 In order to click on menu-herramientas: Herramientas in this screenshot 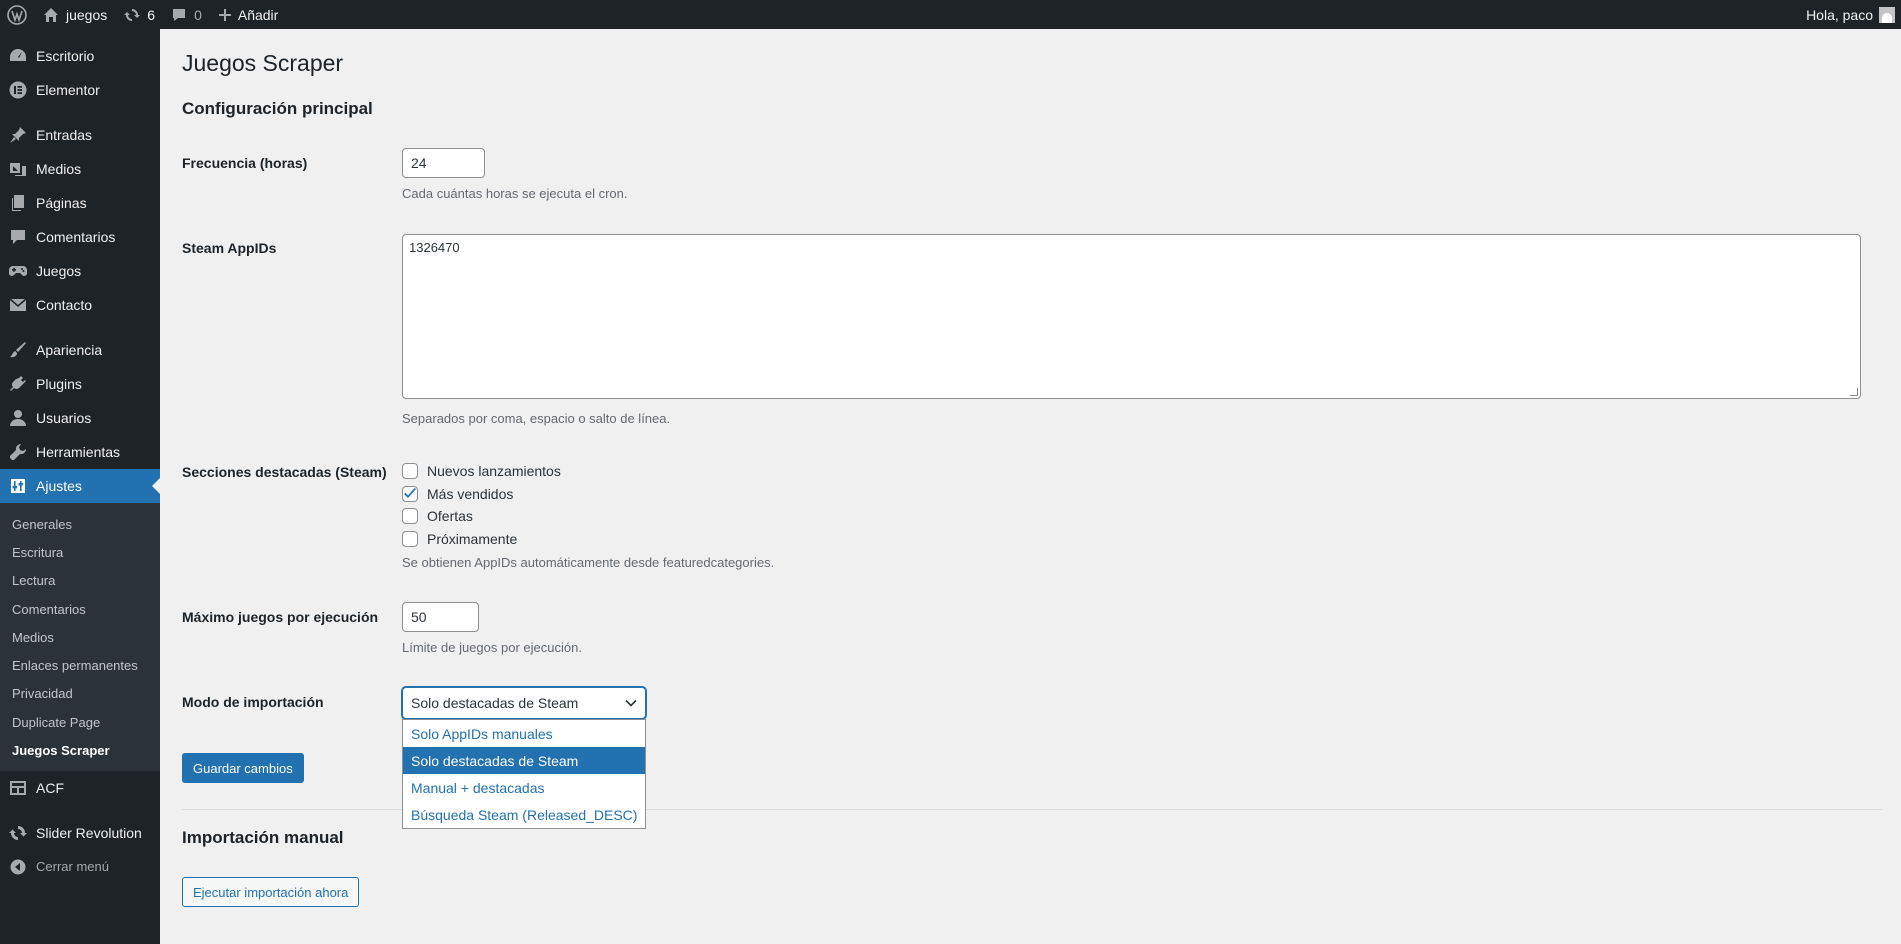, I will do `click(80, 452)`.